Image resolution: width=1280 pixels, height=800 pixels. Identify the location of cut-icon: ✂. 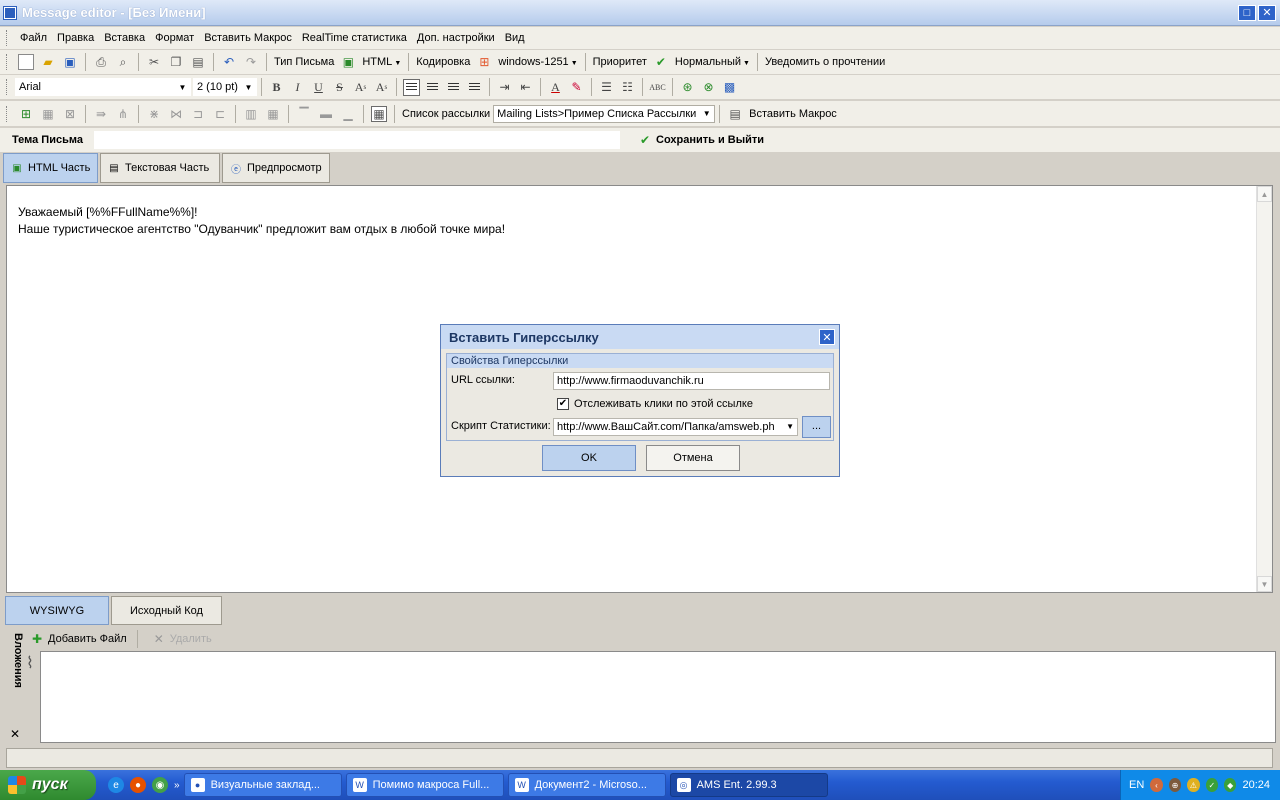
(154, 62).